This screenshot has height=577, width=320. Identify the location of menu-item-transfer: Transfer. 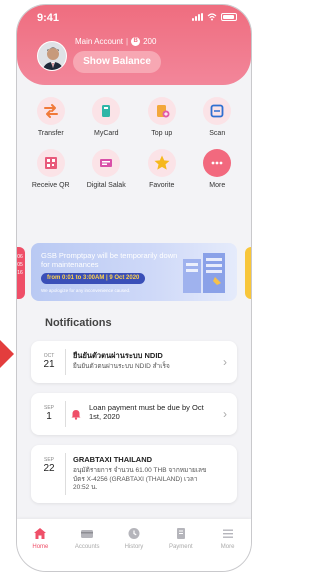
(51, 117).